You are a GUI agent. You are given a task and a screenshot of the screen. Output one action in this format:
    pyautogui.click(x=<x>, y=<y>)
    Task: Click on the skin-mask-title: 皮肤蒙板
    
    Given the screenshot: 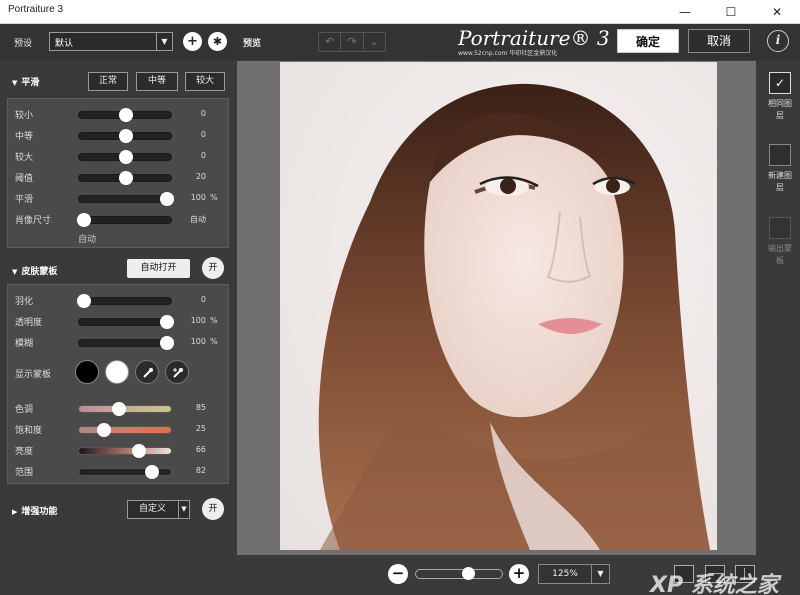 What is the action you would take?
    pyautogui.click(x=39, y=272)
    